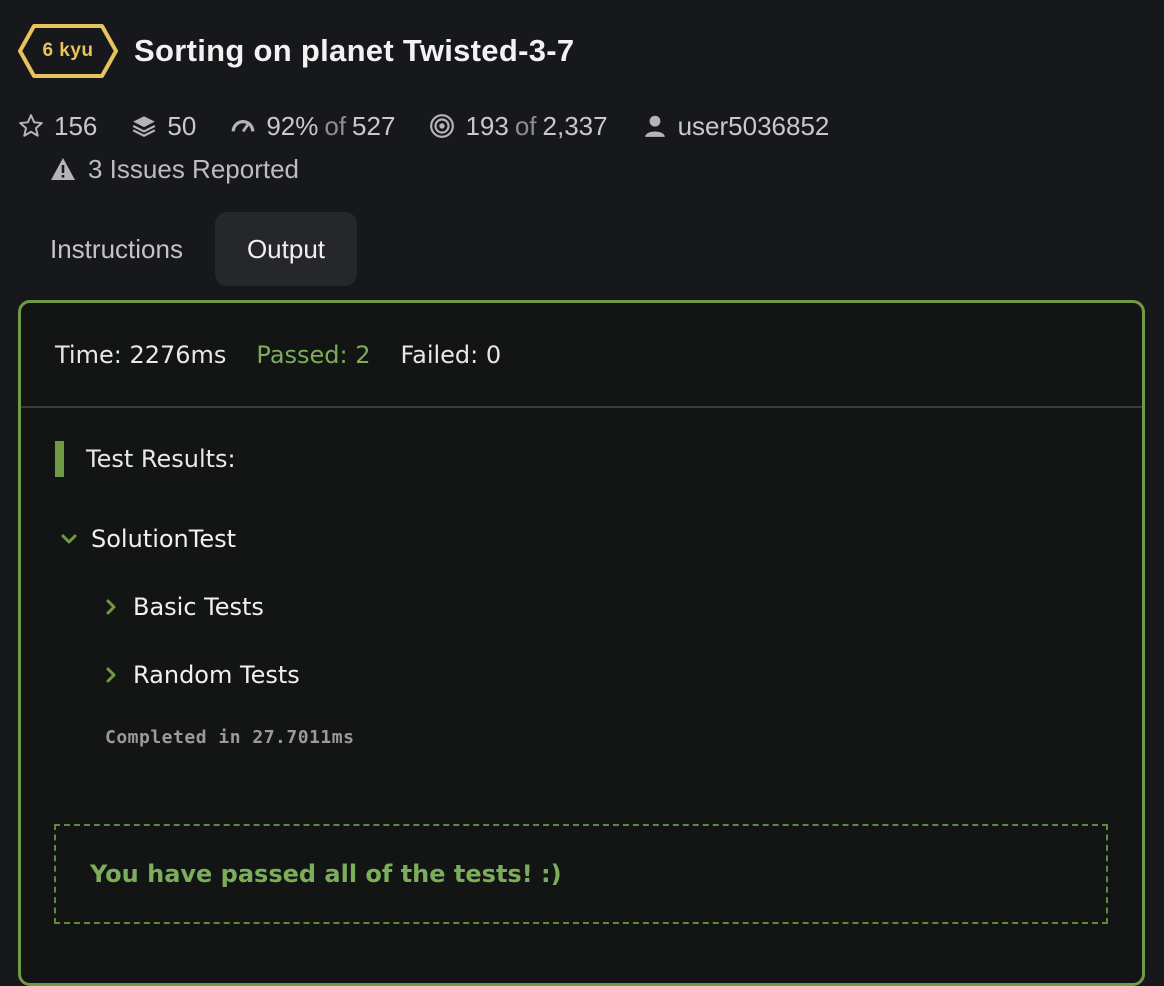 The width and height of the screenshot is (1164, 986). Describe the element at coordinates (144, 126) in the screenshot. I see `layers-icon` at that location.